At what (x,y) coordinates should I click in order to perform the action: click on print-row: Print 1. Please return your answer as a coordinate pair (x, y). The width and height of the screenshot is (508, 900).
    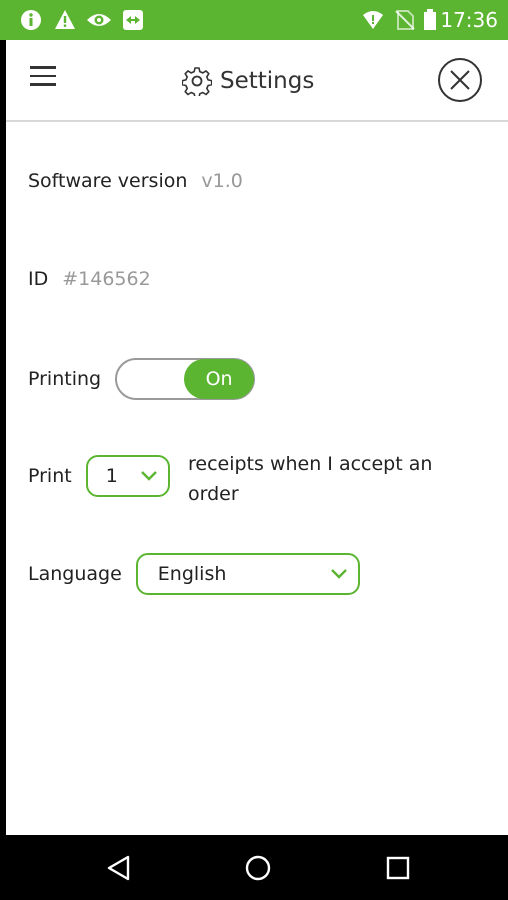
    Looking at the image, I should click on (99, 476).